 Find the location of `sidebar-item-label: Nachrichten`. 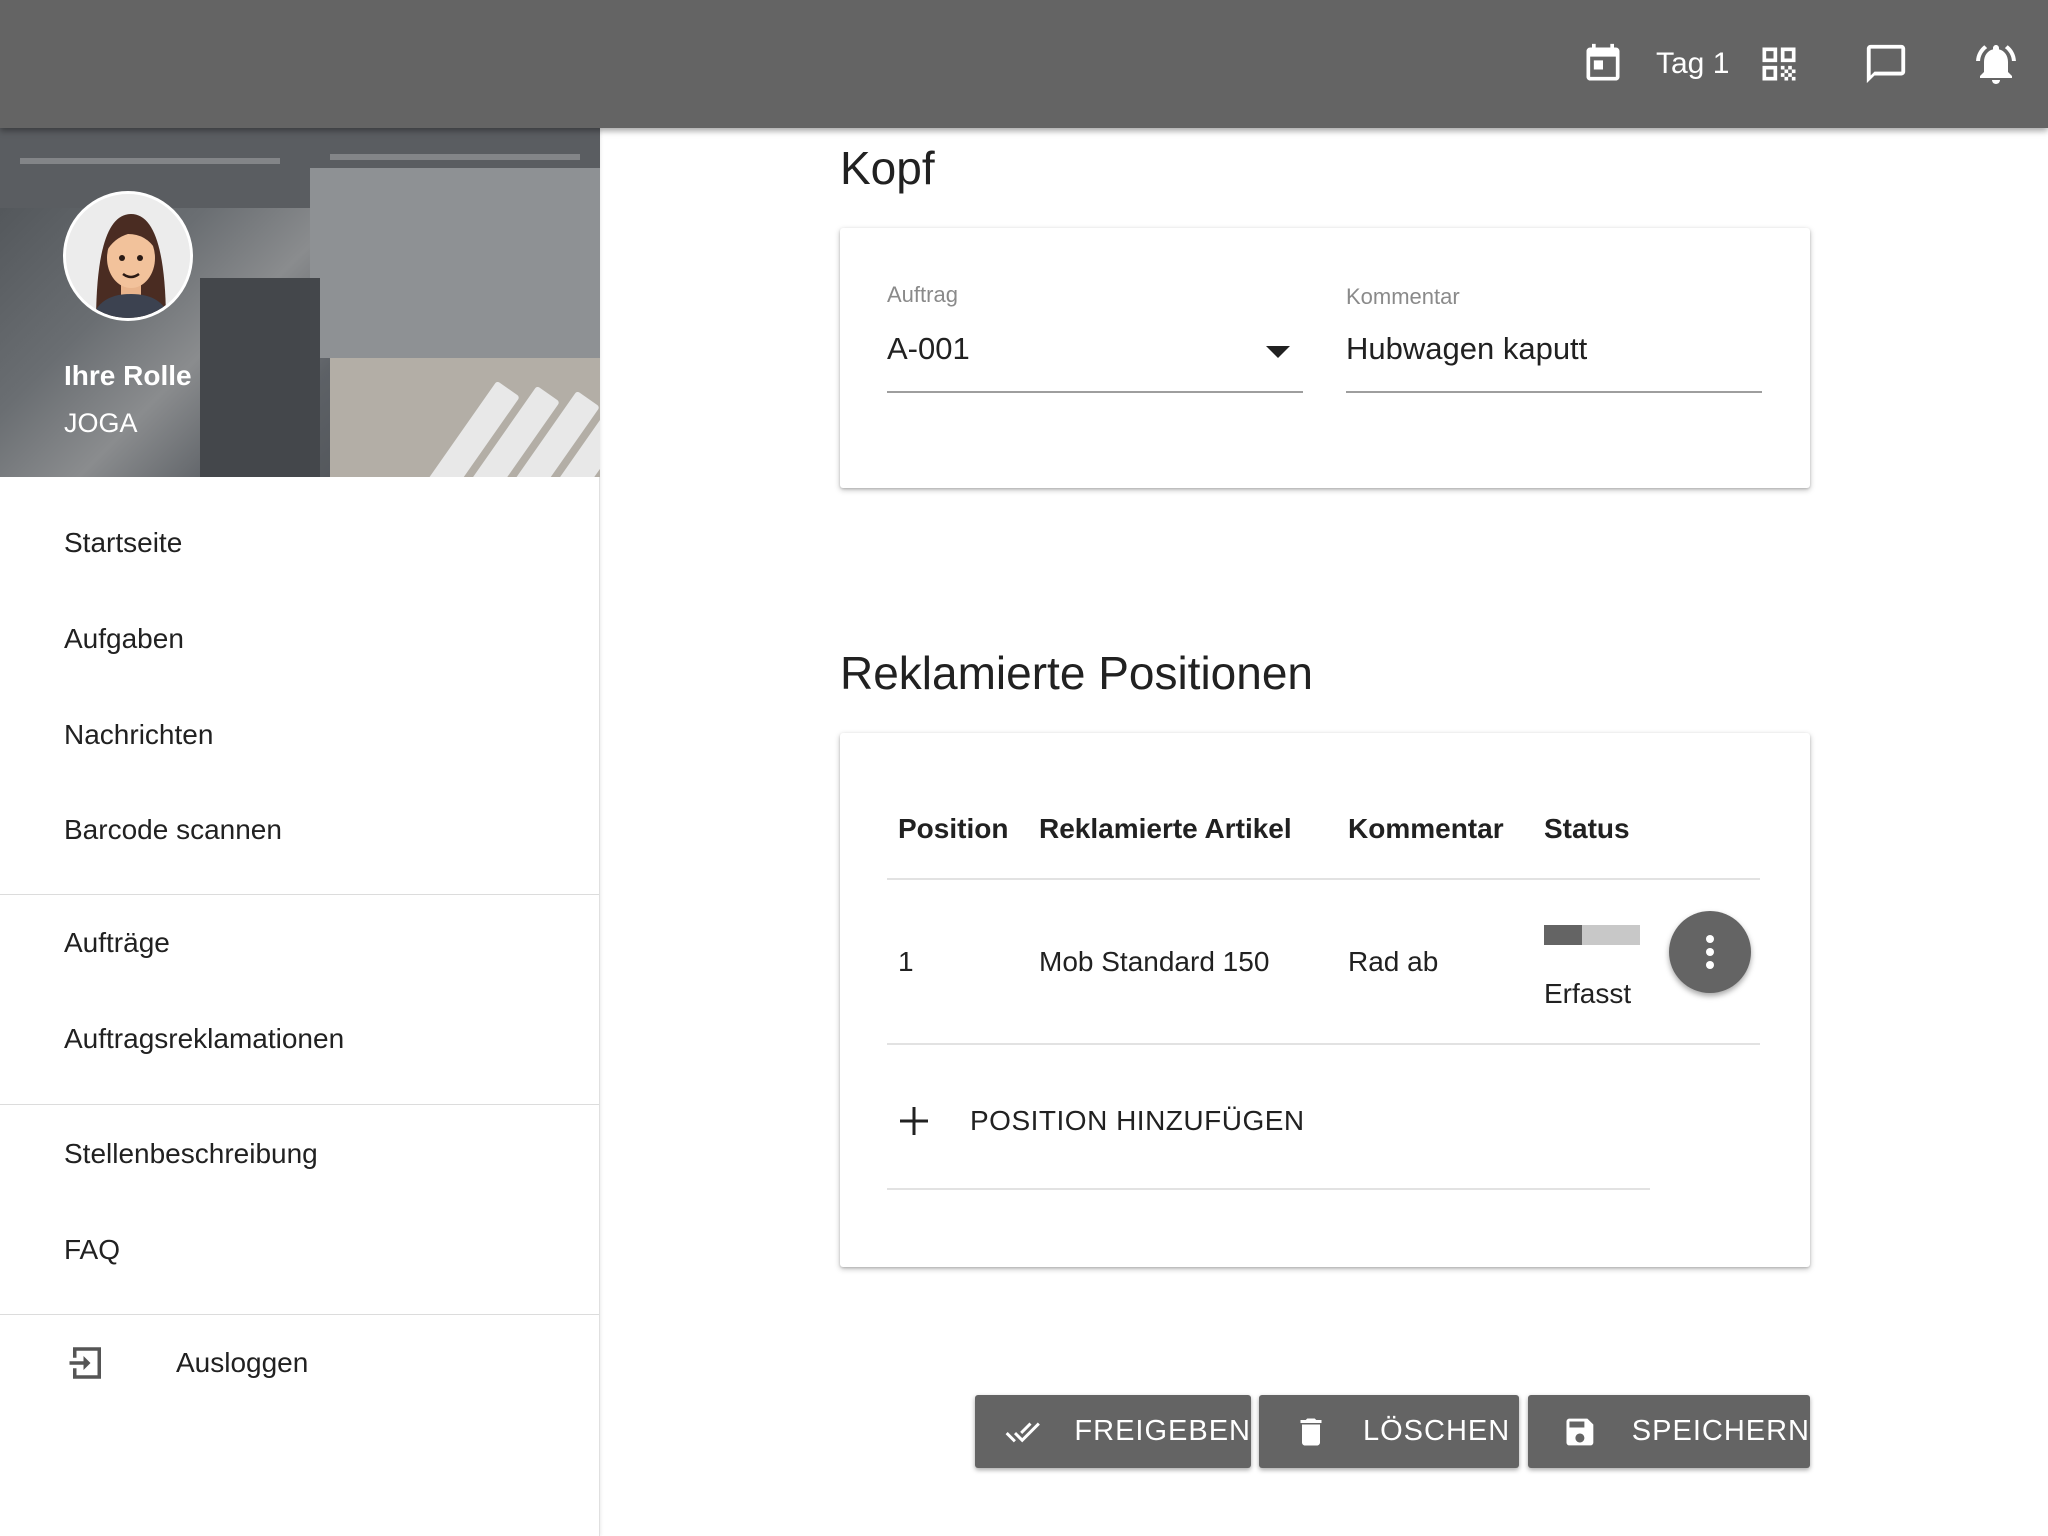

sidebar-item-label: Nachrichten is located at coordinates (139, 734).